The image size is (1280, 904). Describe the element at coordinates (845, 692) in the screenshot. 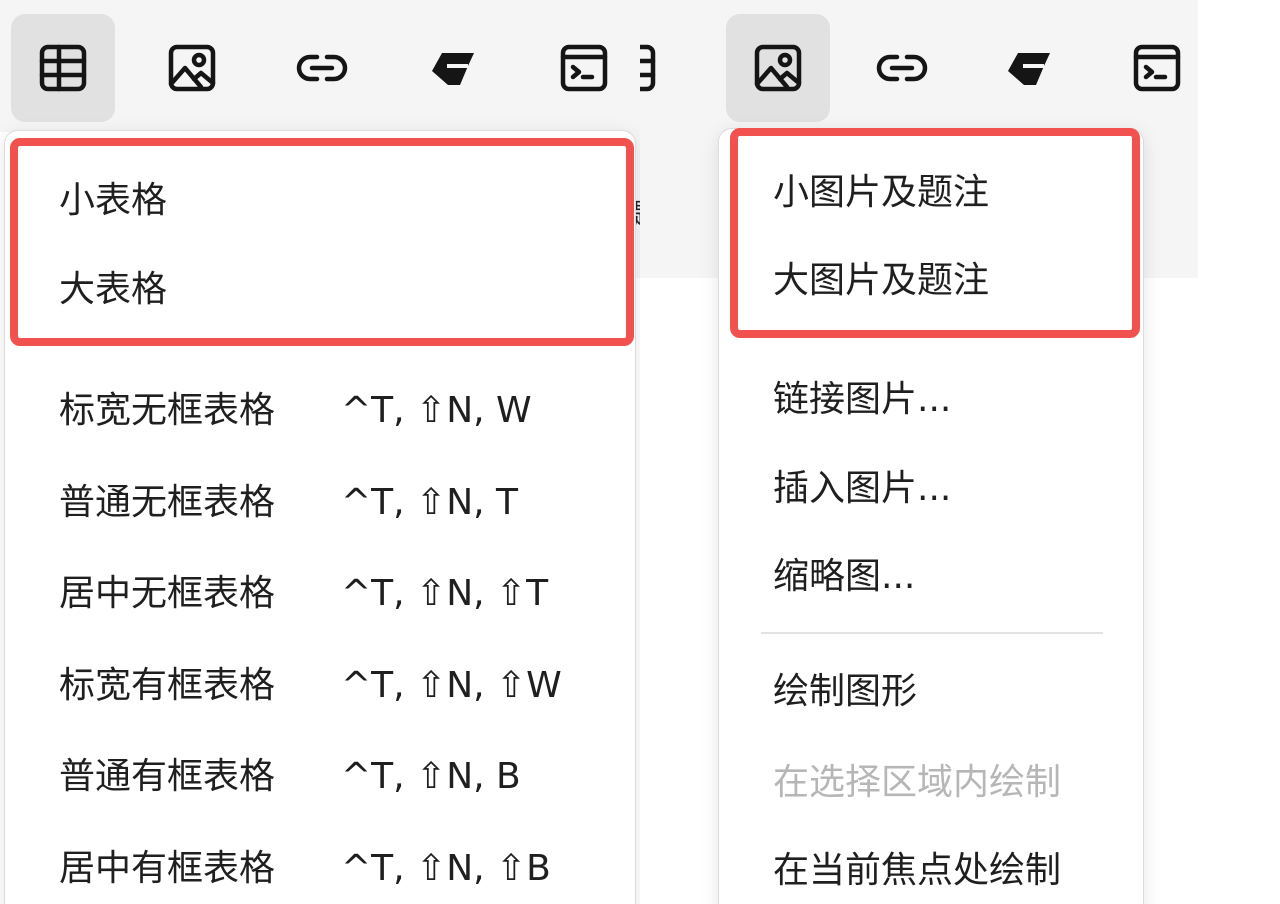

I see `menu-item-draw-shape: 绘制图形` at that location.